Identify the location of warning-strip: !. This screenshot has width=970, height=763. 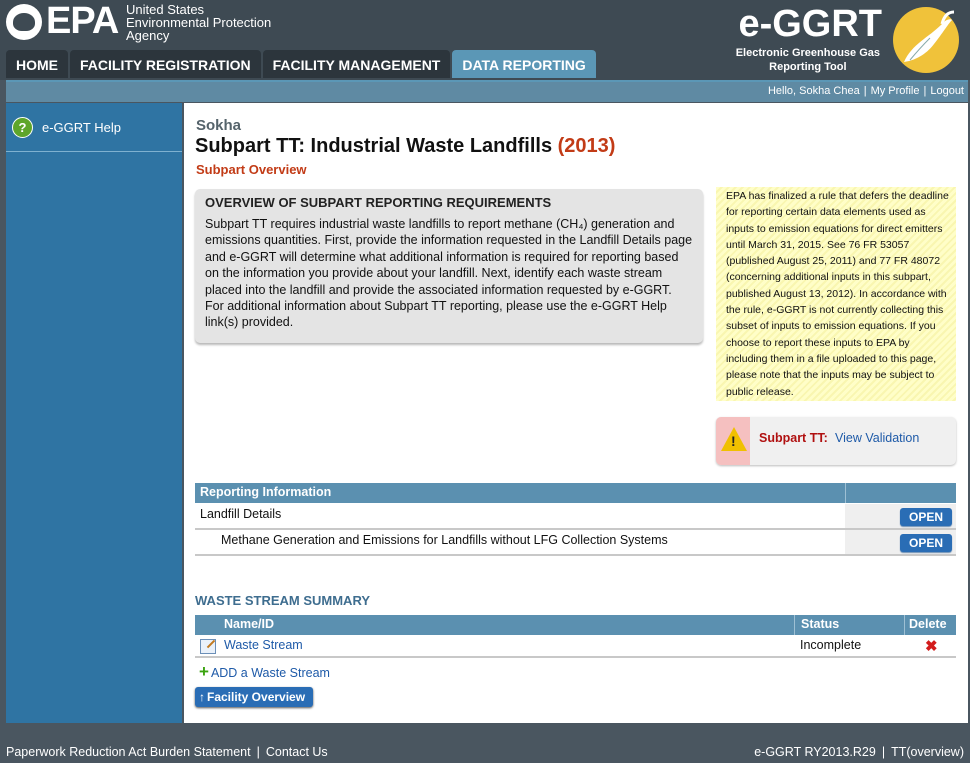
(733, 441).